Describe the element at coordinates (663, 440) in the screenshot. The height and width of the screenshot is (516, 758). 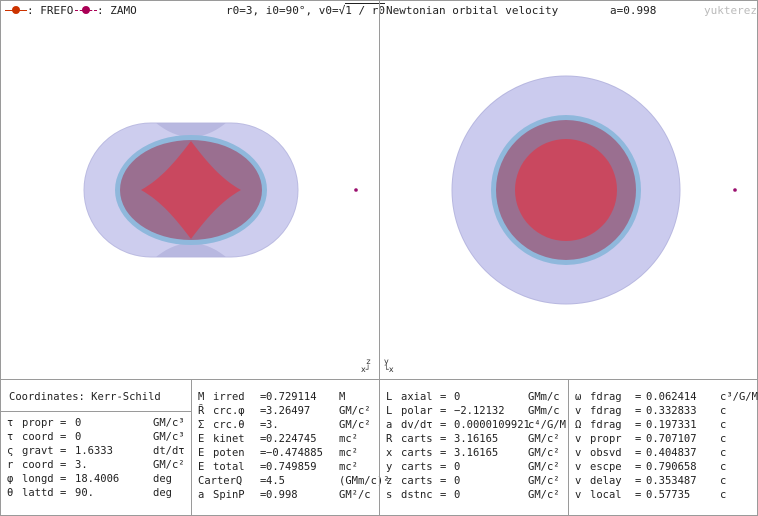
I see `info-row: v propr = 0.707107 c` at that location.